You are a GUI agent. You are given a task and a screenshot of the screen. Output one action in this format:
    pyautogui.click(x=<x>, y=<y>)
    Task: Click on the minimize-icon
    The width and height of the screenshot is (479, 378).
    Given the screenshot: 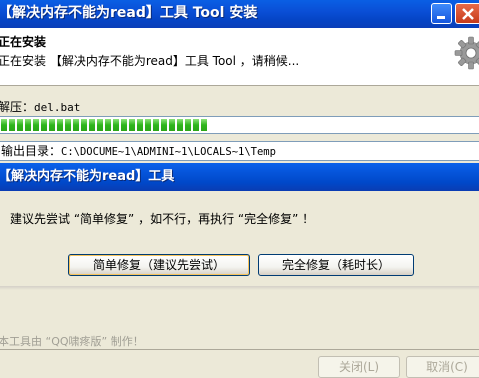 What is the action you would take?
    pyautogui.click(x=441, y=17)
    